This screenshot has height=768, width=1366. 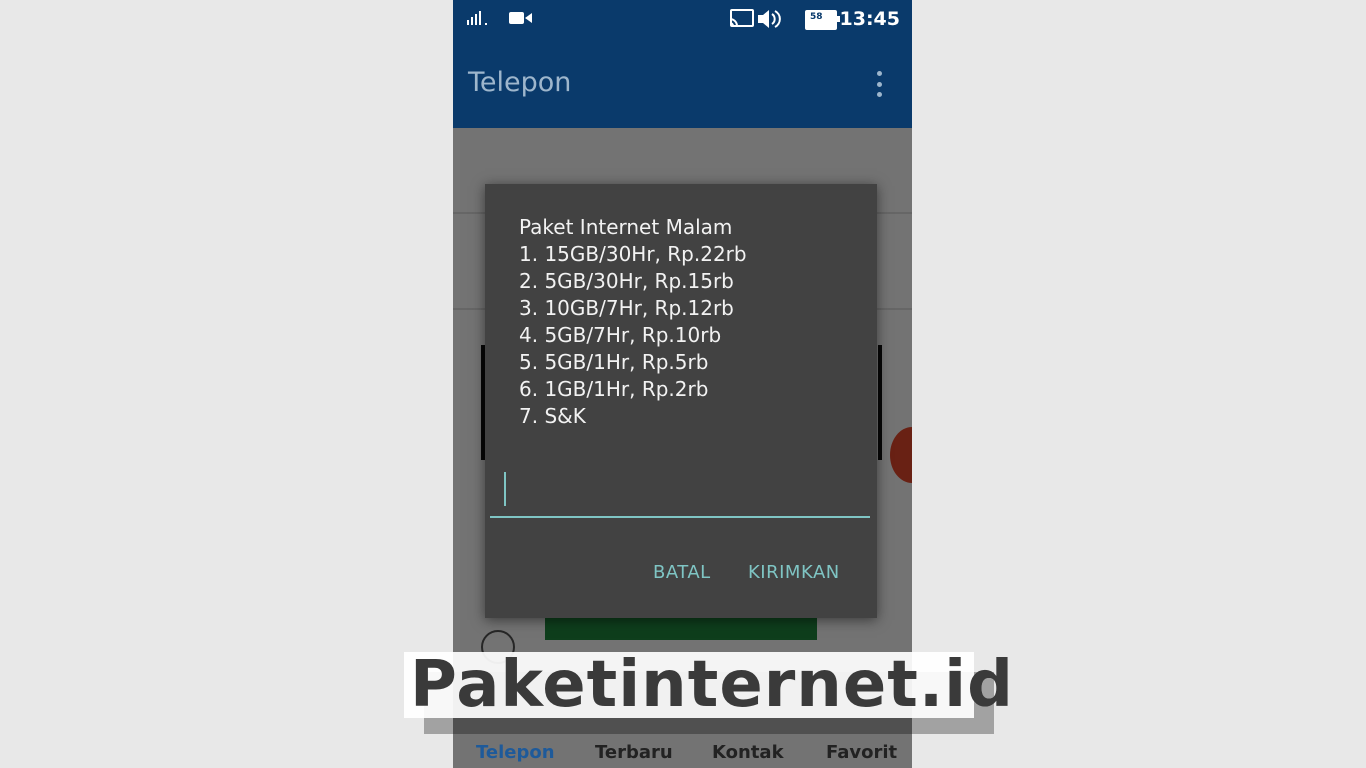 I want to click on dialog-title: Paket Internet Malam, so click(x=626, y=227).